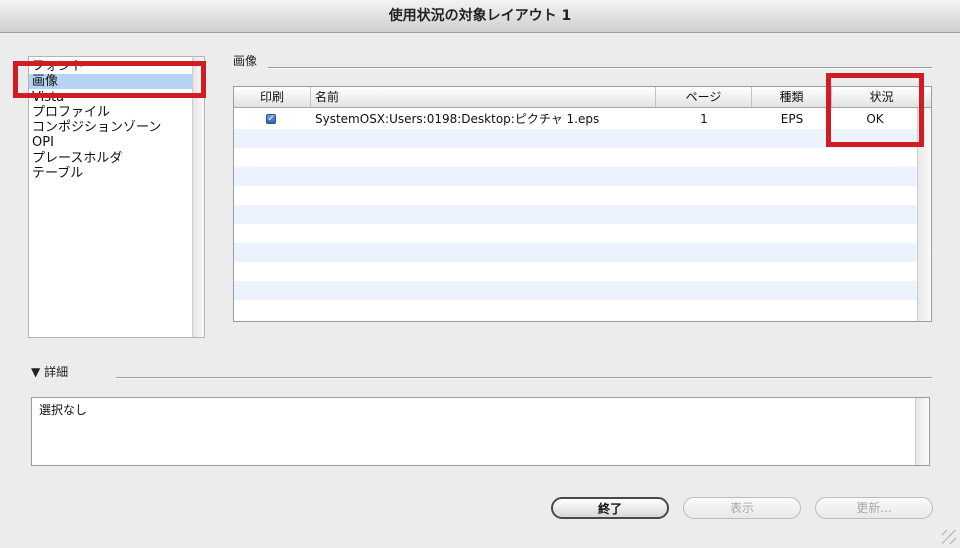 The height and width of the screenshot is (548, 960). What do you see at coordinates (56, 372) in the screenshot?
I see `details-label: 詳細` at bounding box center [56, 372].